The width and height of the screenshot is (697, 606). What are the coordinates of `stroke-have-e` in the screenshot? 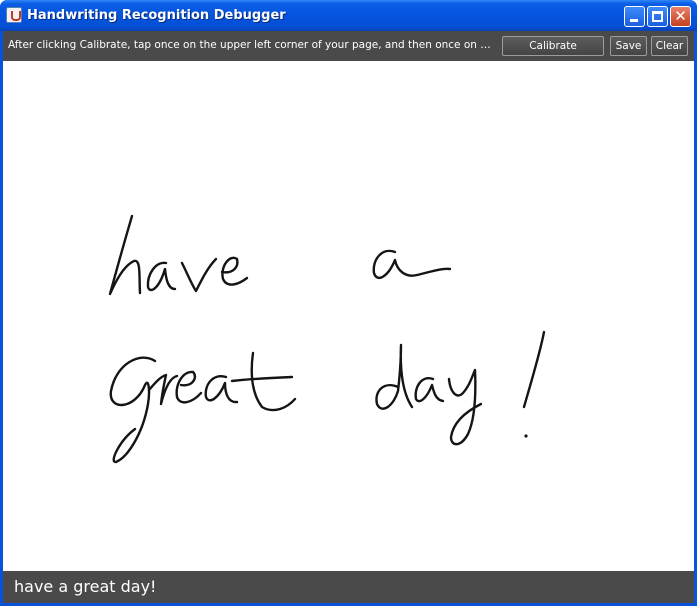 It's located at (234, 271).